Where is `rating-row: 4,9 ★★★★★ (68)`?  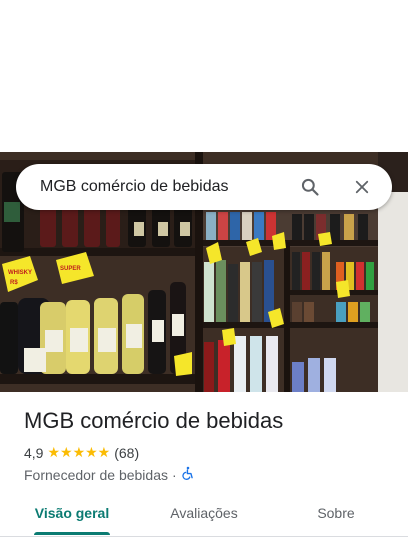 rating-row: 4,9 ★★★★★ (68) is located at coordinates (81, 452).